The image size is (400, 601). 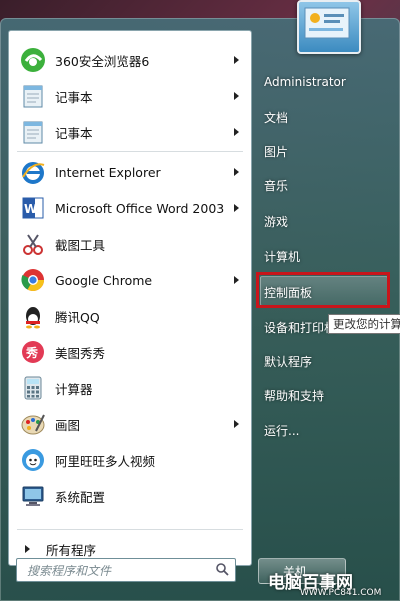 What do you see at coordinates (294, 395) in the screenshot?
I see `right-item-help-support: 帮助和支持` at bounding box center [294, 395].